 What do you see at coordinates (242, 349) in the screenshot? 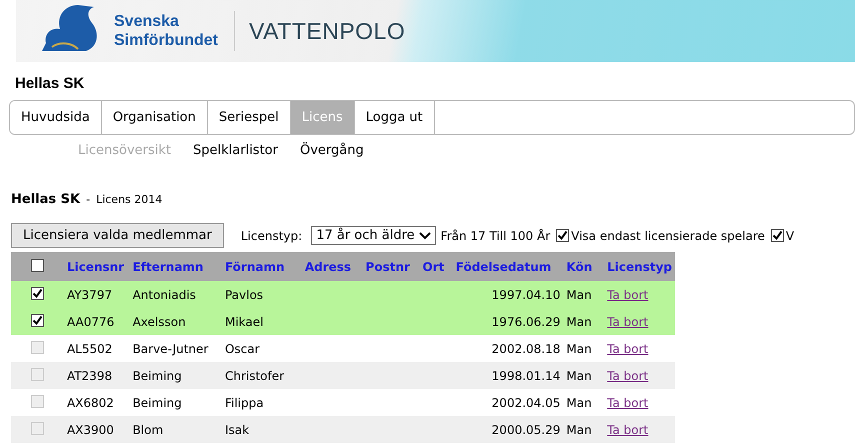
I see `table-cell: Oscar` at bounding box center [242, 349].